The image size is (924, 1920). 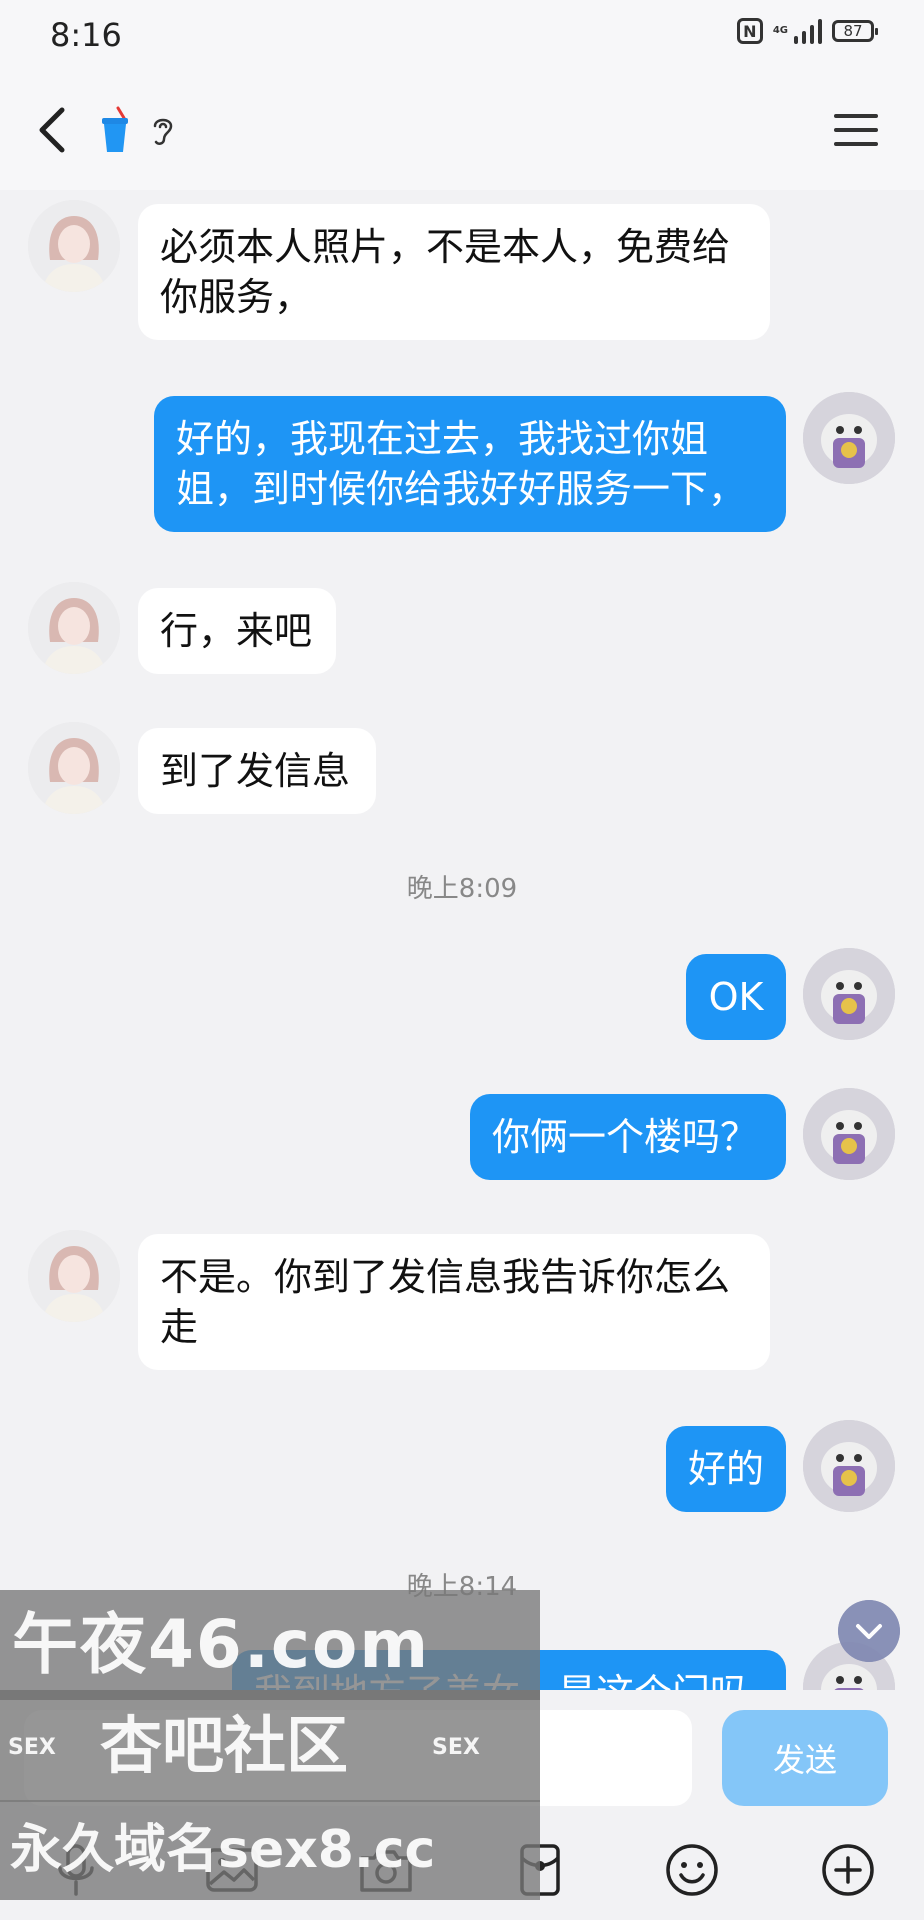 I want to click on watermark-tag-right: SEX, so click(x=456, y=1747).